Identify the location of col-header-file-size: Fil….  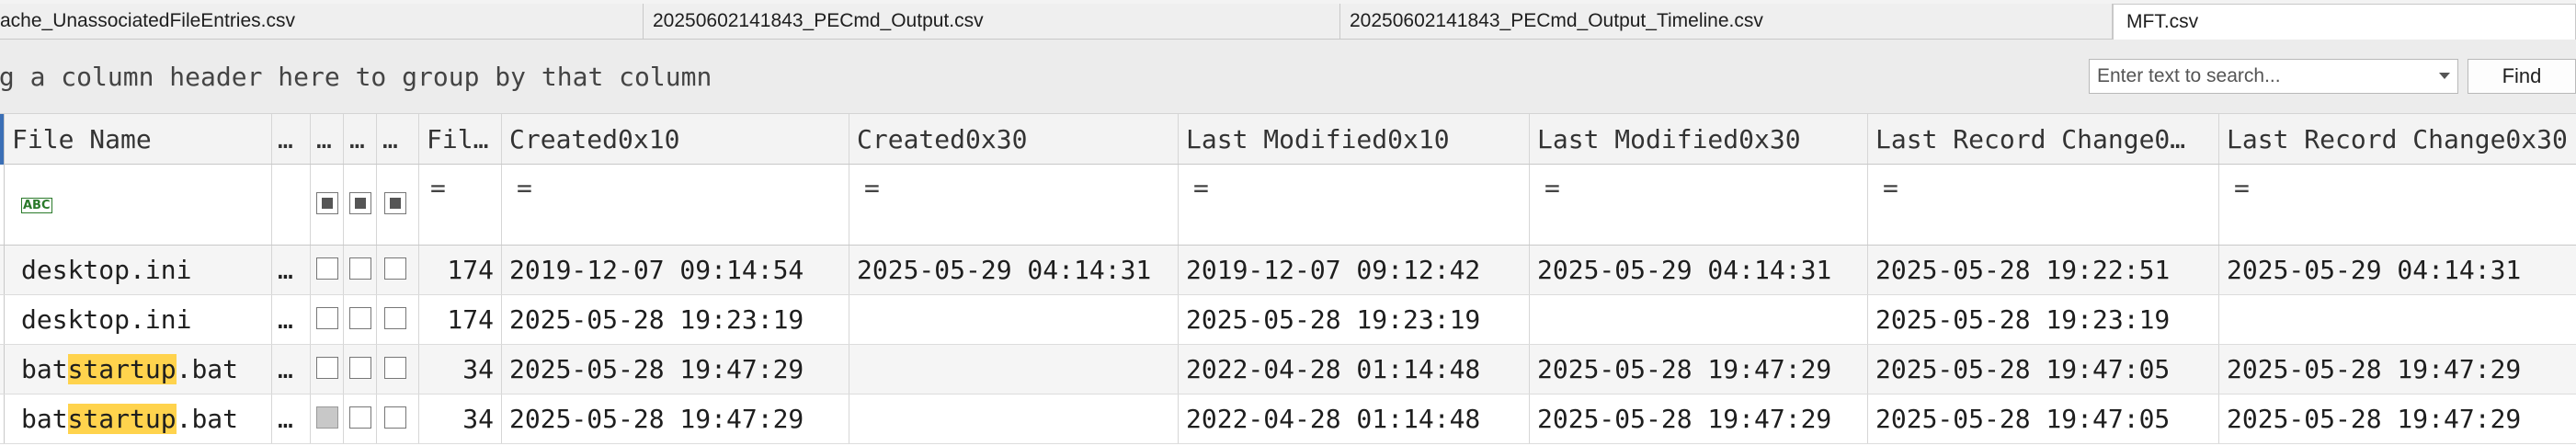
(460, 139).